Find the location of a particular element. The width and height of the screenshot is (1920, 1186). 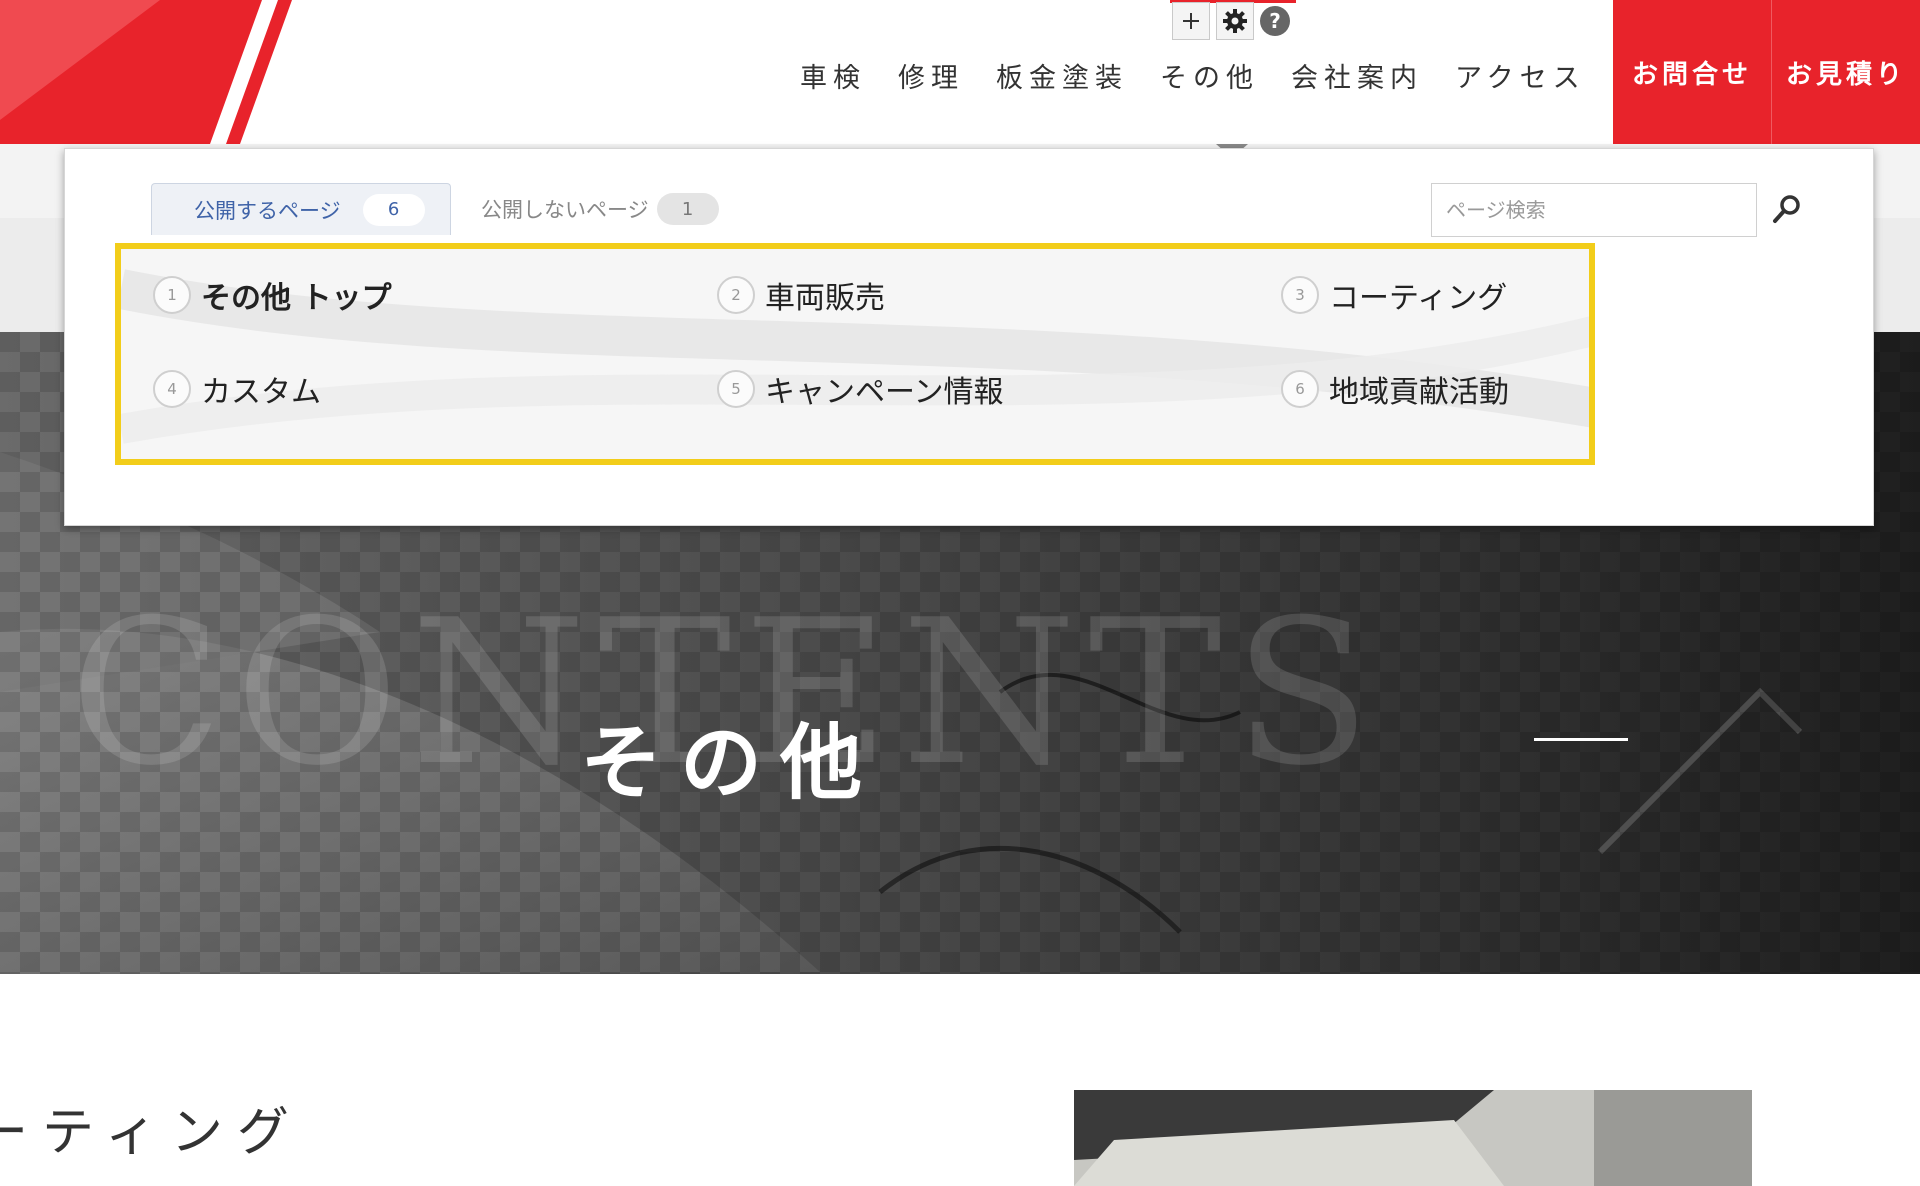

tab-count-badge: 1 is located at coordinates (687, 209).